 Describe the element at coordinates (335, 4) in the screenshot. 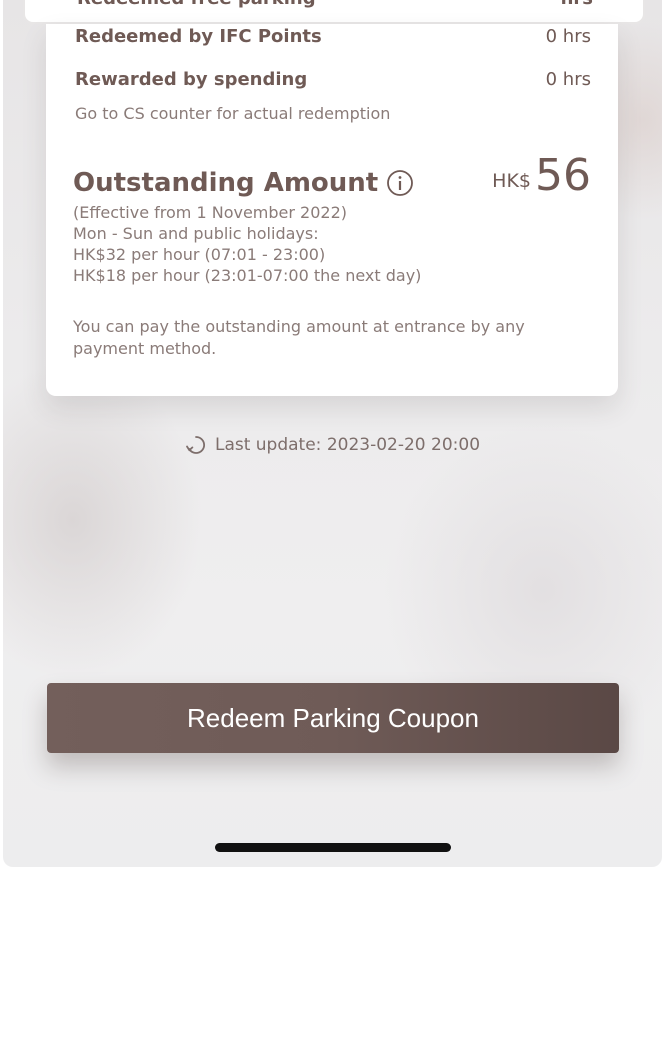

I see `redeemed-free-parking-row: Redeemed free parking hrs` at that location.